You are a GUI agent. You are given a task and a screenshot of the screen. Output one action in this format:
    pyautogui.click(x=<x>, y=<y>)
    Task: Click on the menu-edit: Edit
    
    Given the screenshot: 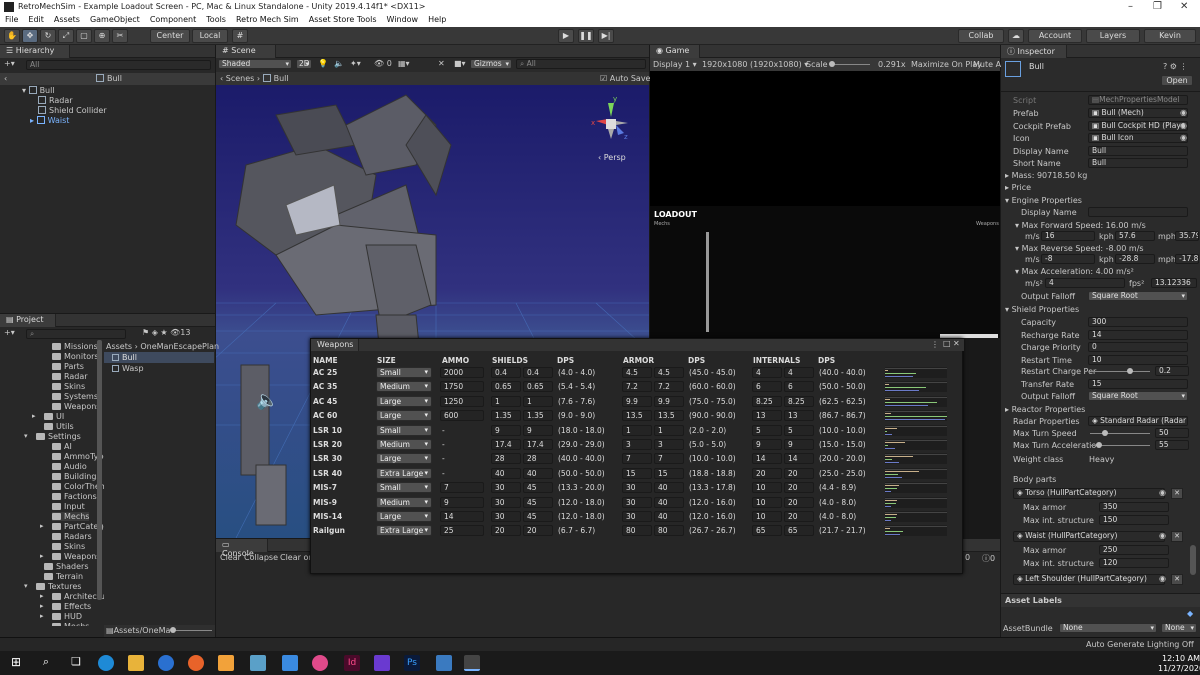 What is the action you would take?
    pyautogui.click(x=36, y=19)
    